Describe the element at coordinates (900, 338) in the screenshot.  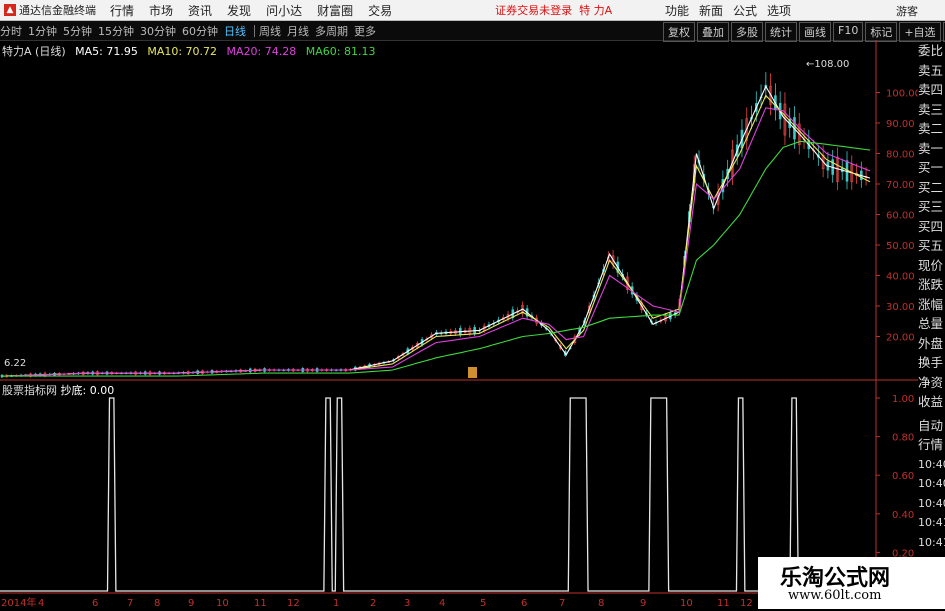
I see `price-axis-label: 20.00` at that location.